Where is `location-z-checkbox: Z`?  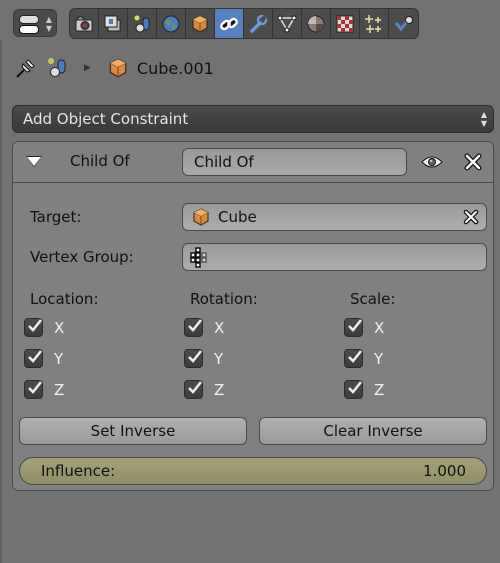 location-z-checkbox: Z is located at coordinates (44, 389).